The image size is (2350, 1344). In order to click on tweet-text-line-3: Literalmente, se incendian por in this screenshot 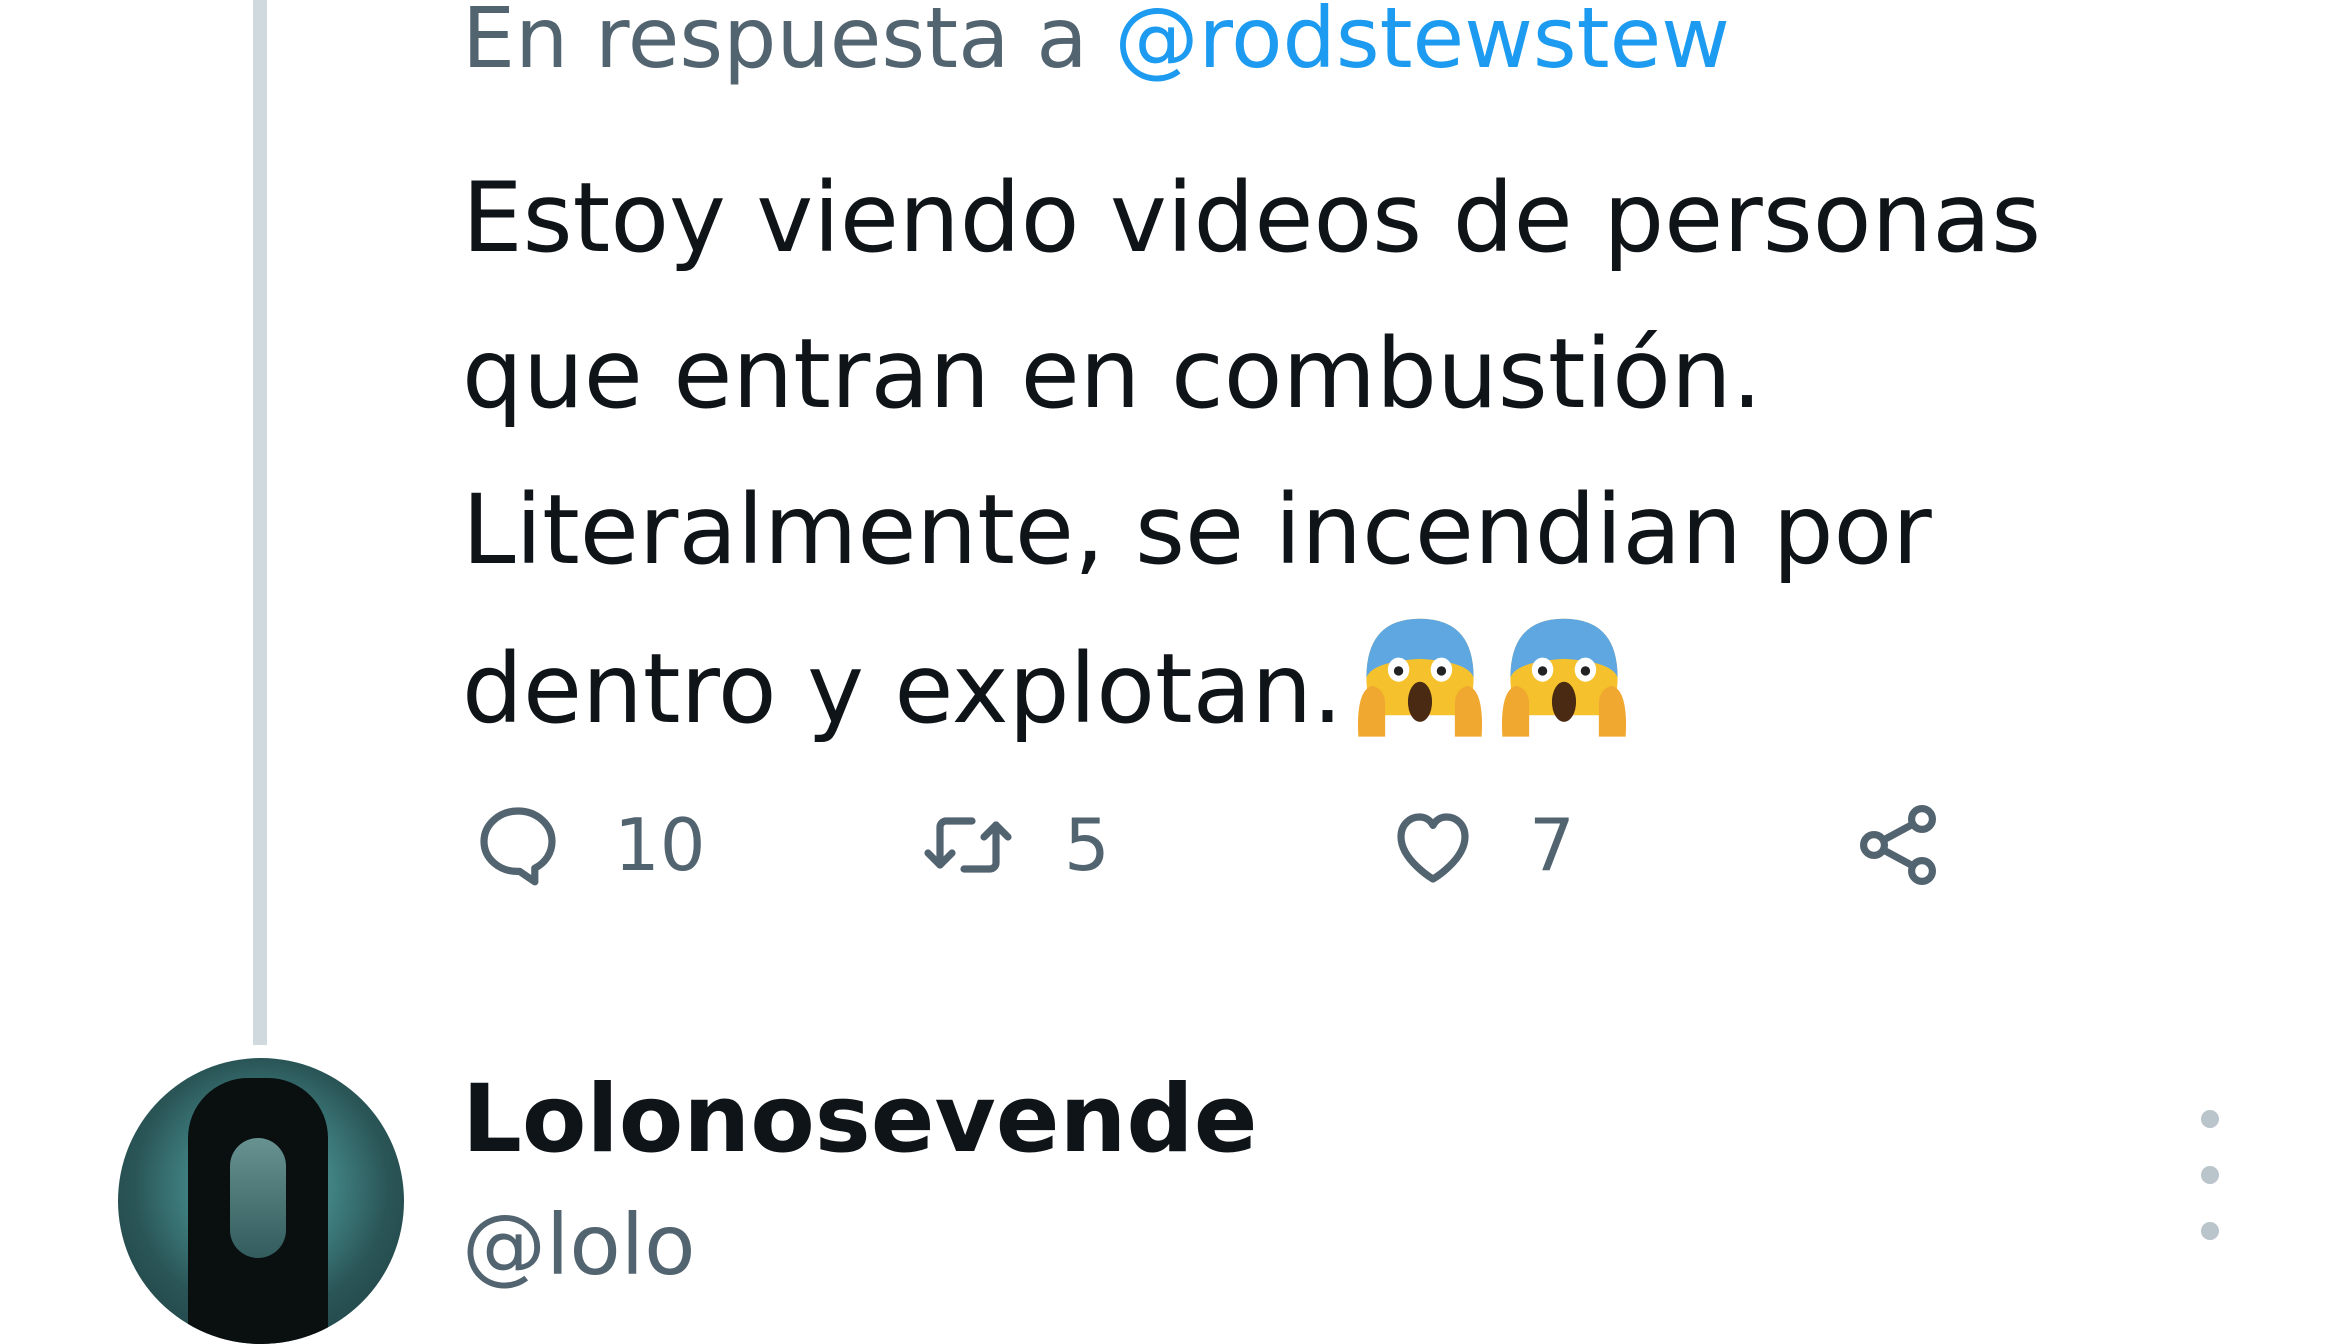, I will do `click(1197, 530)`.